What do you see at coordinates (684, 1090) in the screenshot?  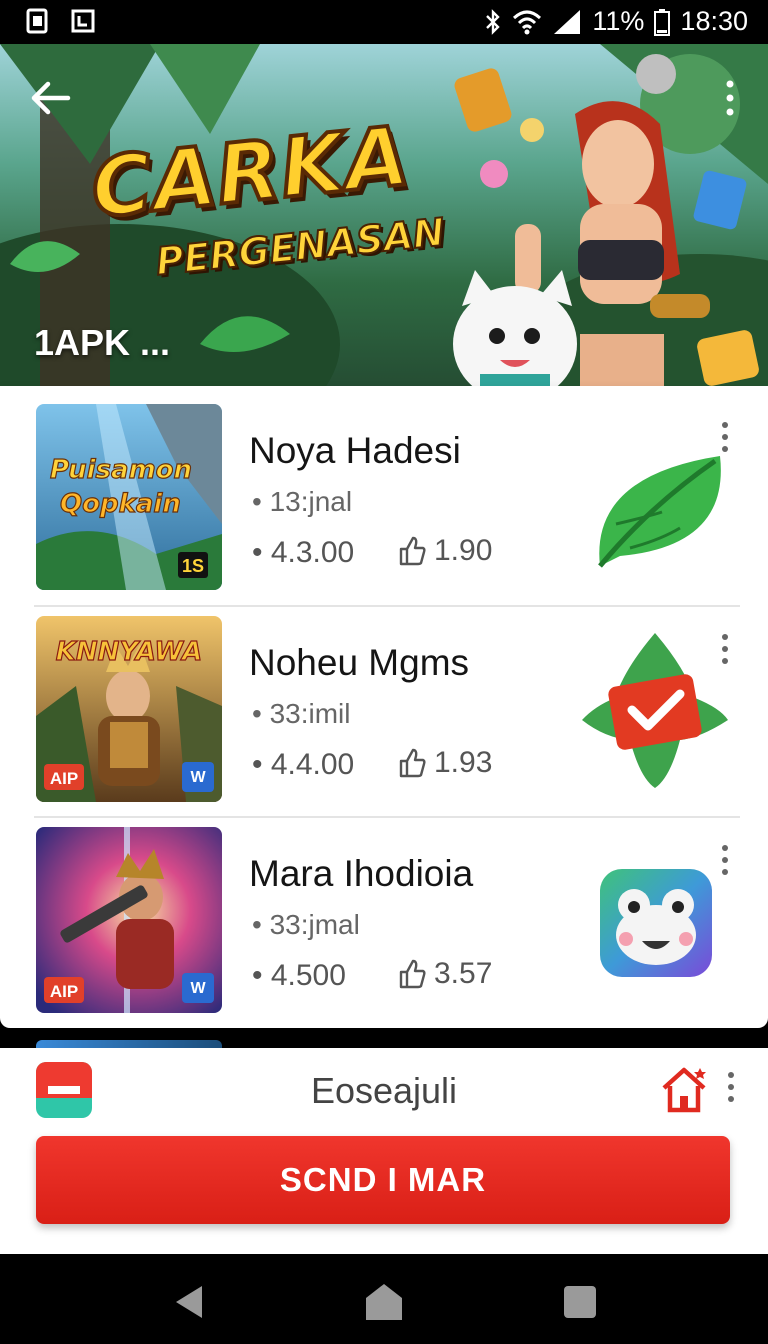 I see `home-icon` at bounding box center [684, 1090].